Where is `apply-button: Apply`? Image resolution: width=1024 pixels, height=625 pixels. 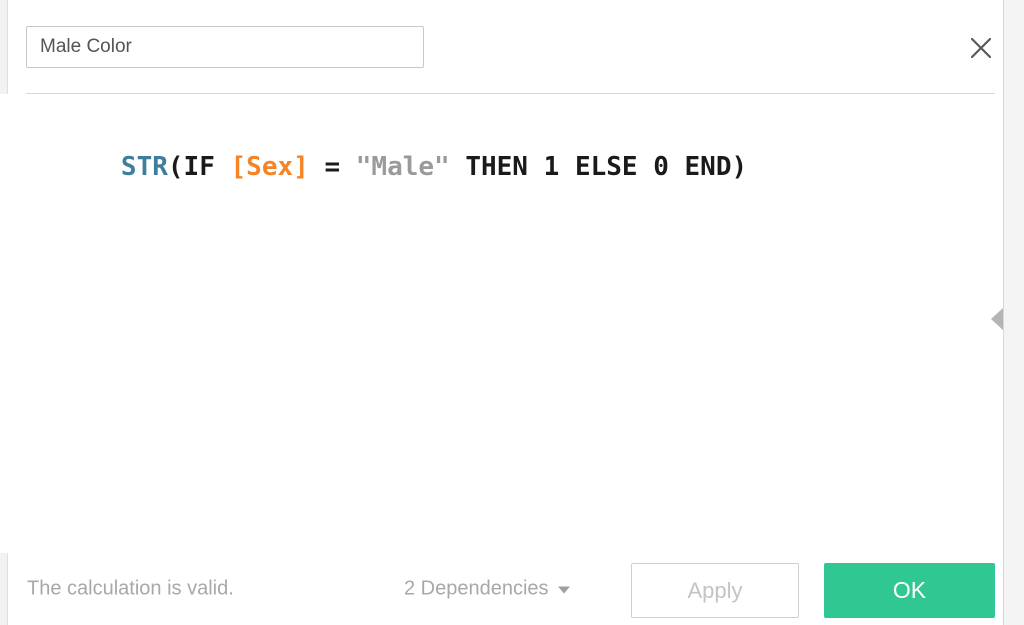 apply-button: Apply is located at coordinates (715, 590).